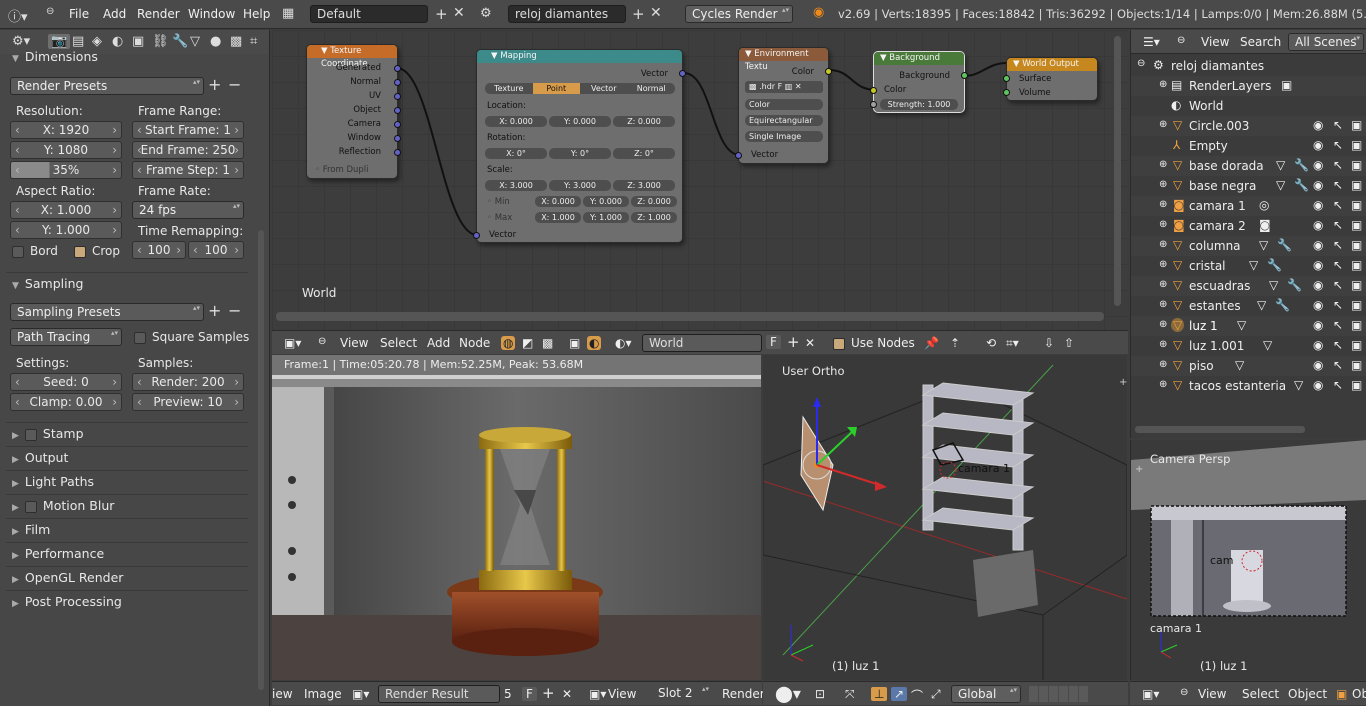 The width and height of the screenshot is (1366, 706). Describe the element at coordinates (1248, 206) in the screenshot. I see `outliner-item: ⊕ ◙ camara 1 ◎ ◉ ↖ ▣` at that location.